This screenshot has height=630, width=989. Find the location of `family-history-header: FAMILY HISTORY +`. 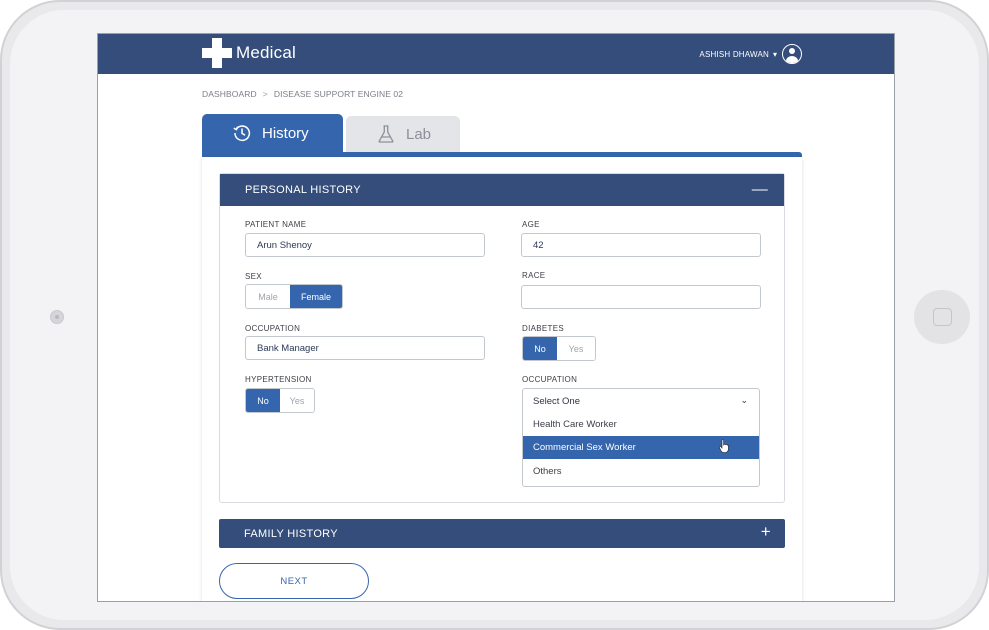

family-history-header: FAMILY HISTORY + is located at coordinates (502, 533).